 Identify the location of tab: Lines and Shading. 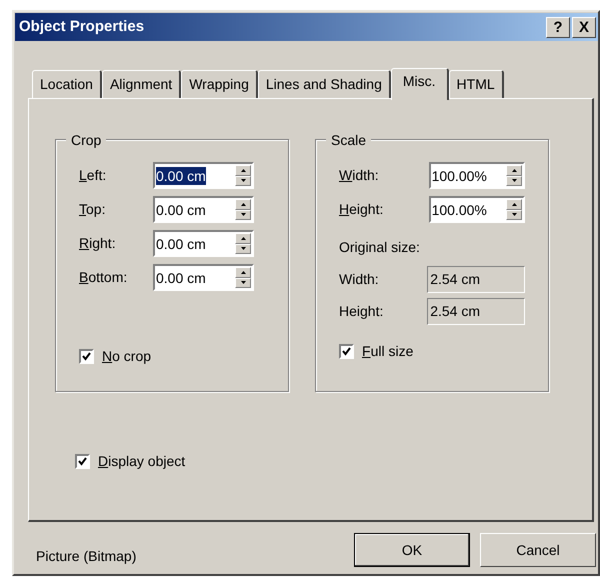
(324, 84).